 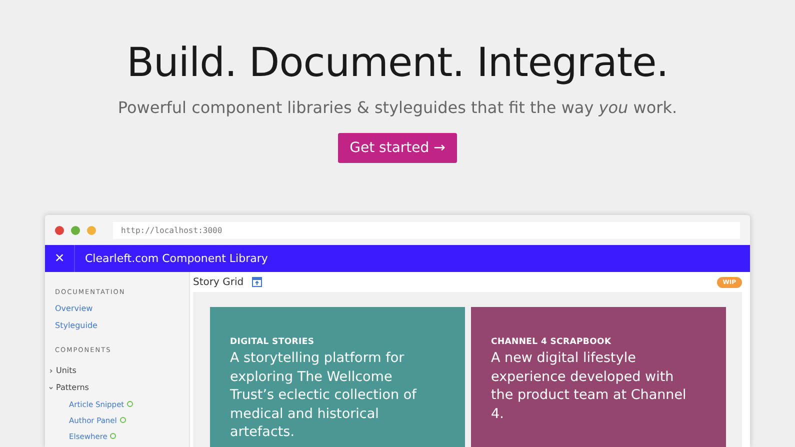 I want to click on hero-title: Build. Document. Integrate., so click(x=397, y=63).